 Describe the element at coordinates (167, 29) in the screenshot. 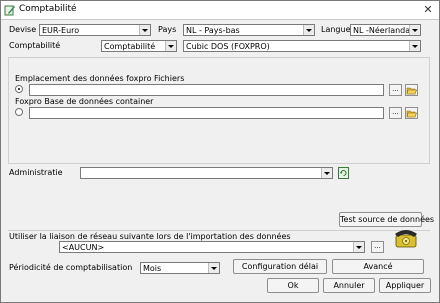

I see `pays-label: Pays` at that location.